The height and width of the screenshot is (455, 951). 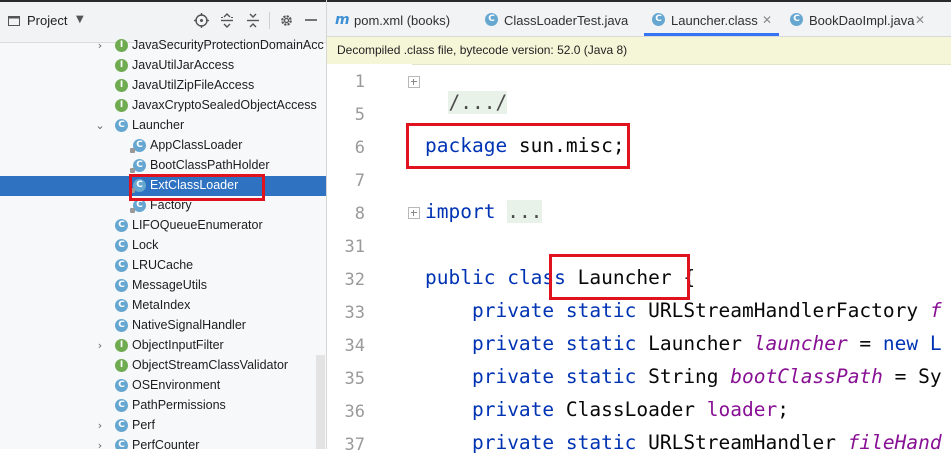 I want to click on code-line-34: private static Launcher launcher = new L, so click(x=683, y=343).